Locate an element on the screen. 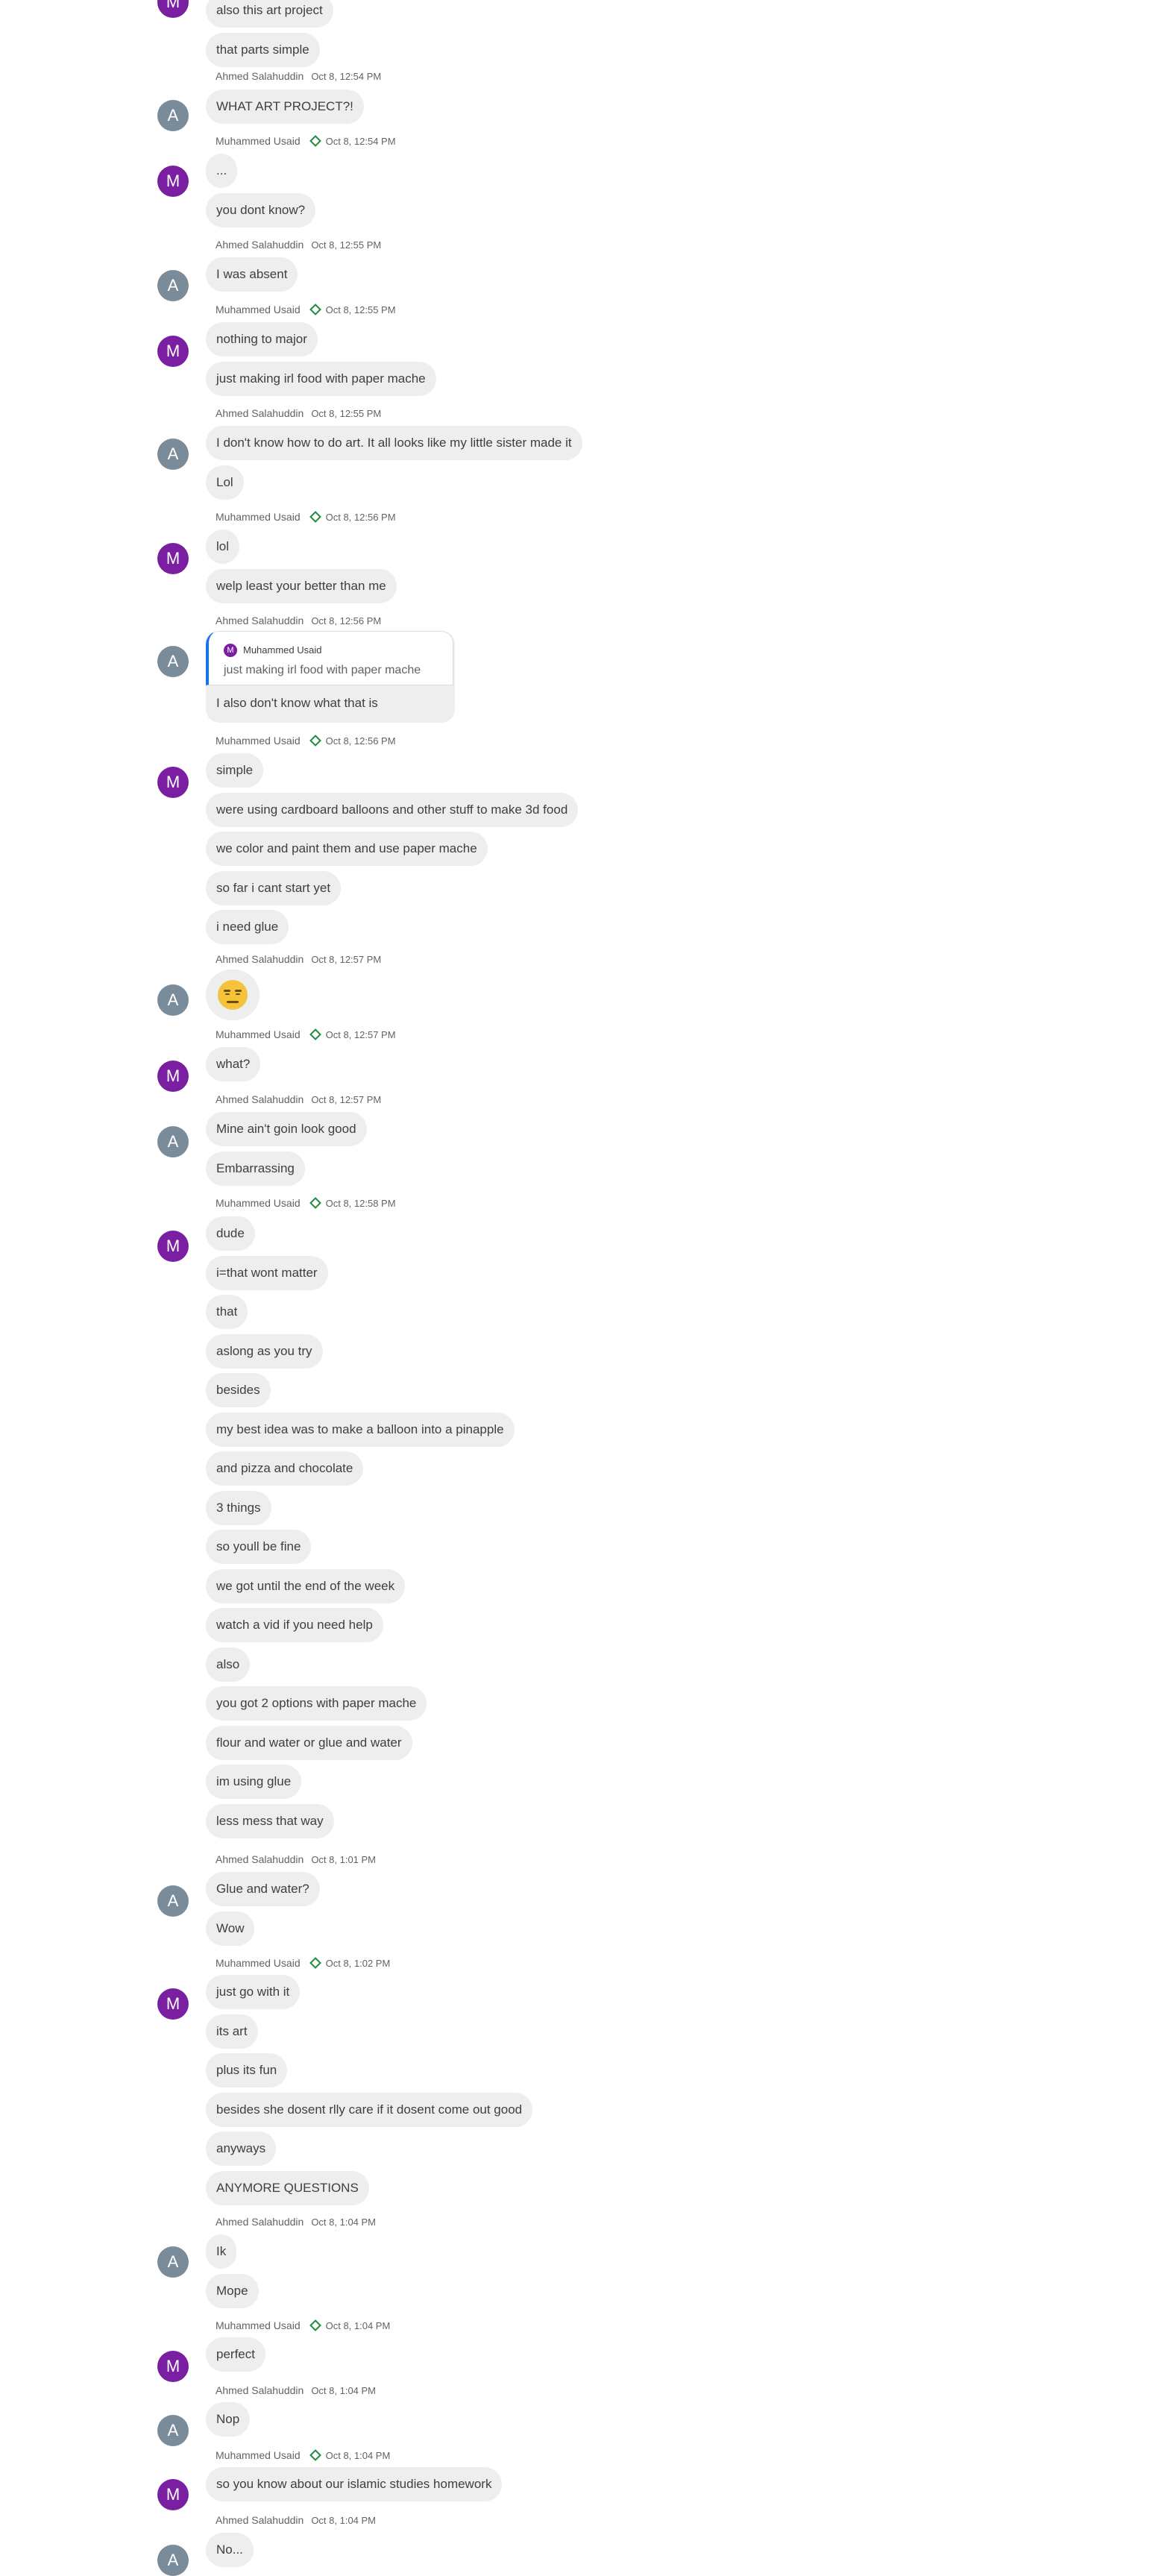 The height and width of the screenshot is (2576, 1173). message-bubble: flour and water or glue and water is located at coordinates (309, 1743).